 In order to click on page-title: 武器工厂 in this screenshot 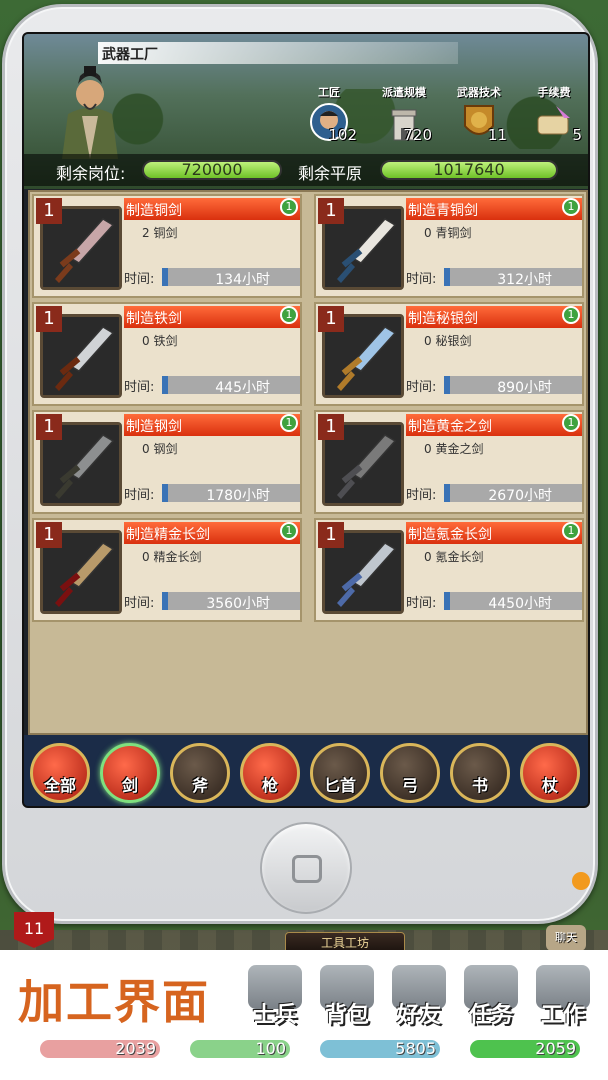, I will do `click(130, 55)`.